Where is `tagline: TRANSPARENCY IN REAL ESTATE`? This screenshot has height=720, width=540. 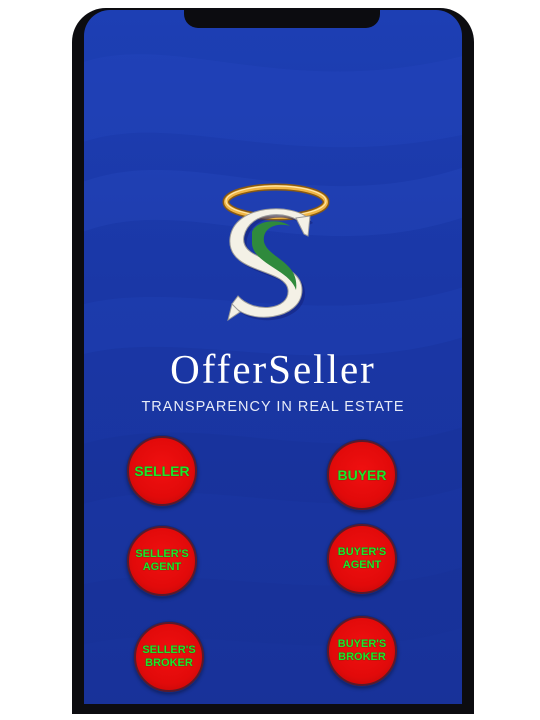 tagline: TRANSPARENCY IN REAL ESTATE is located at coordinates (273, 407).